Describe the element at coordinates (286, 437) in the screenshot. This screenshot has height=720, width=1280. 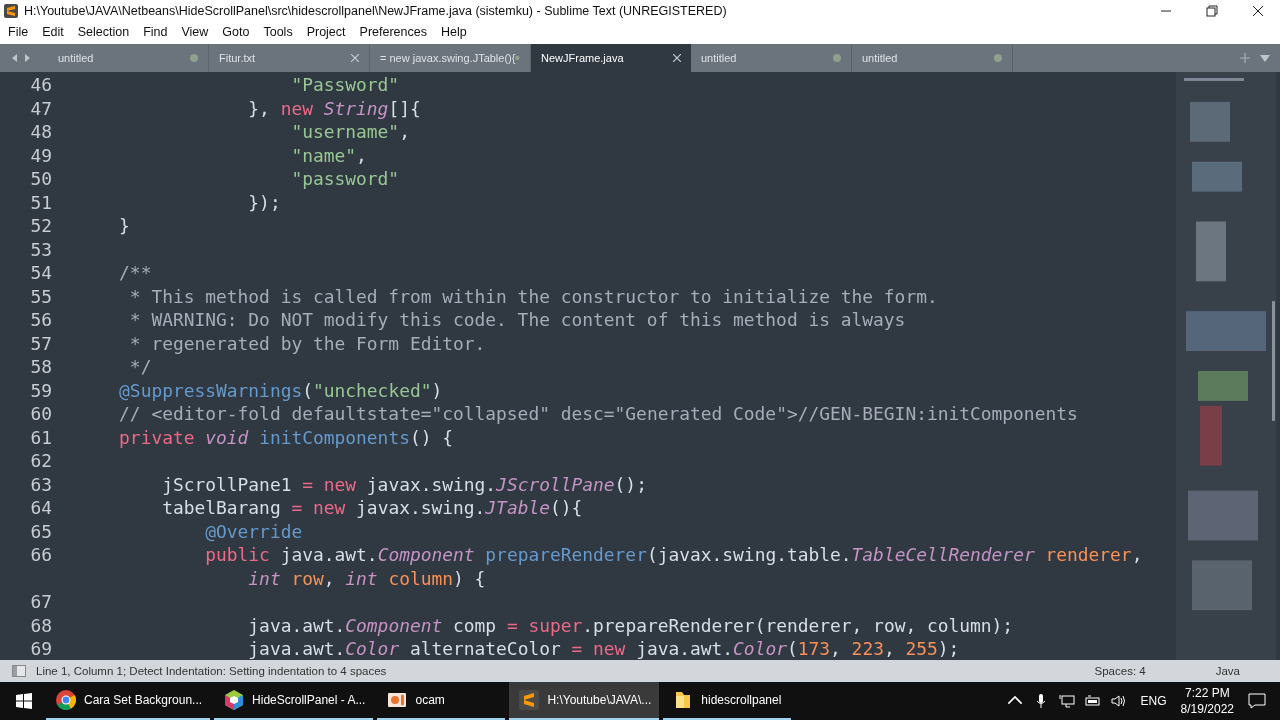
I see `code-line: private void initComponents() {` at that location.